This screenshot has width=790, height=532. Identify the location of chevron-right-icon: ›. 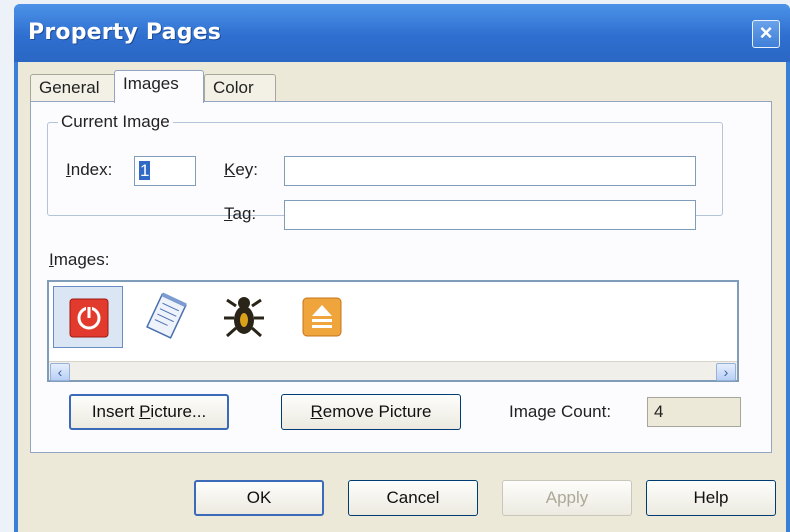
(726, 372).